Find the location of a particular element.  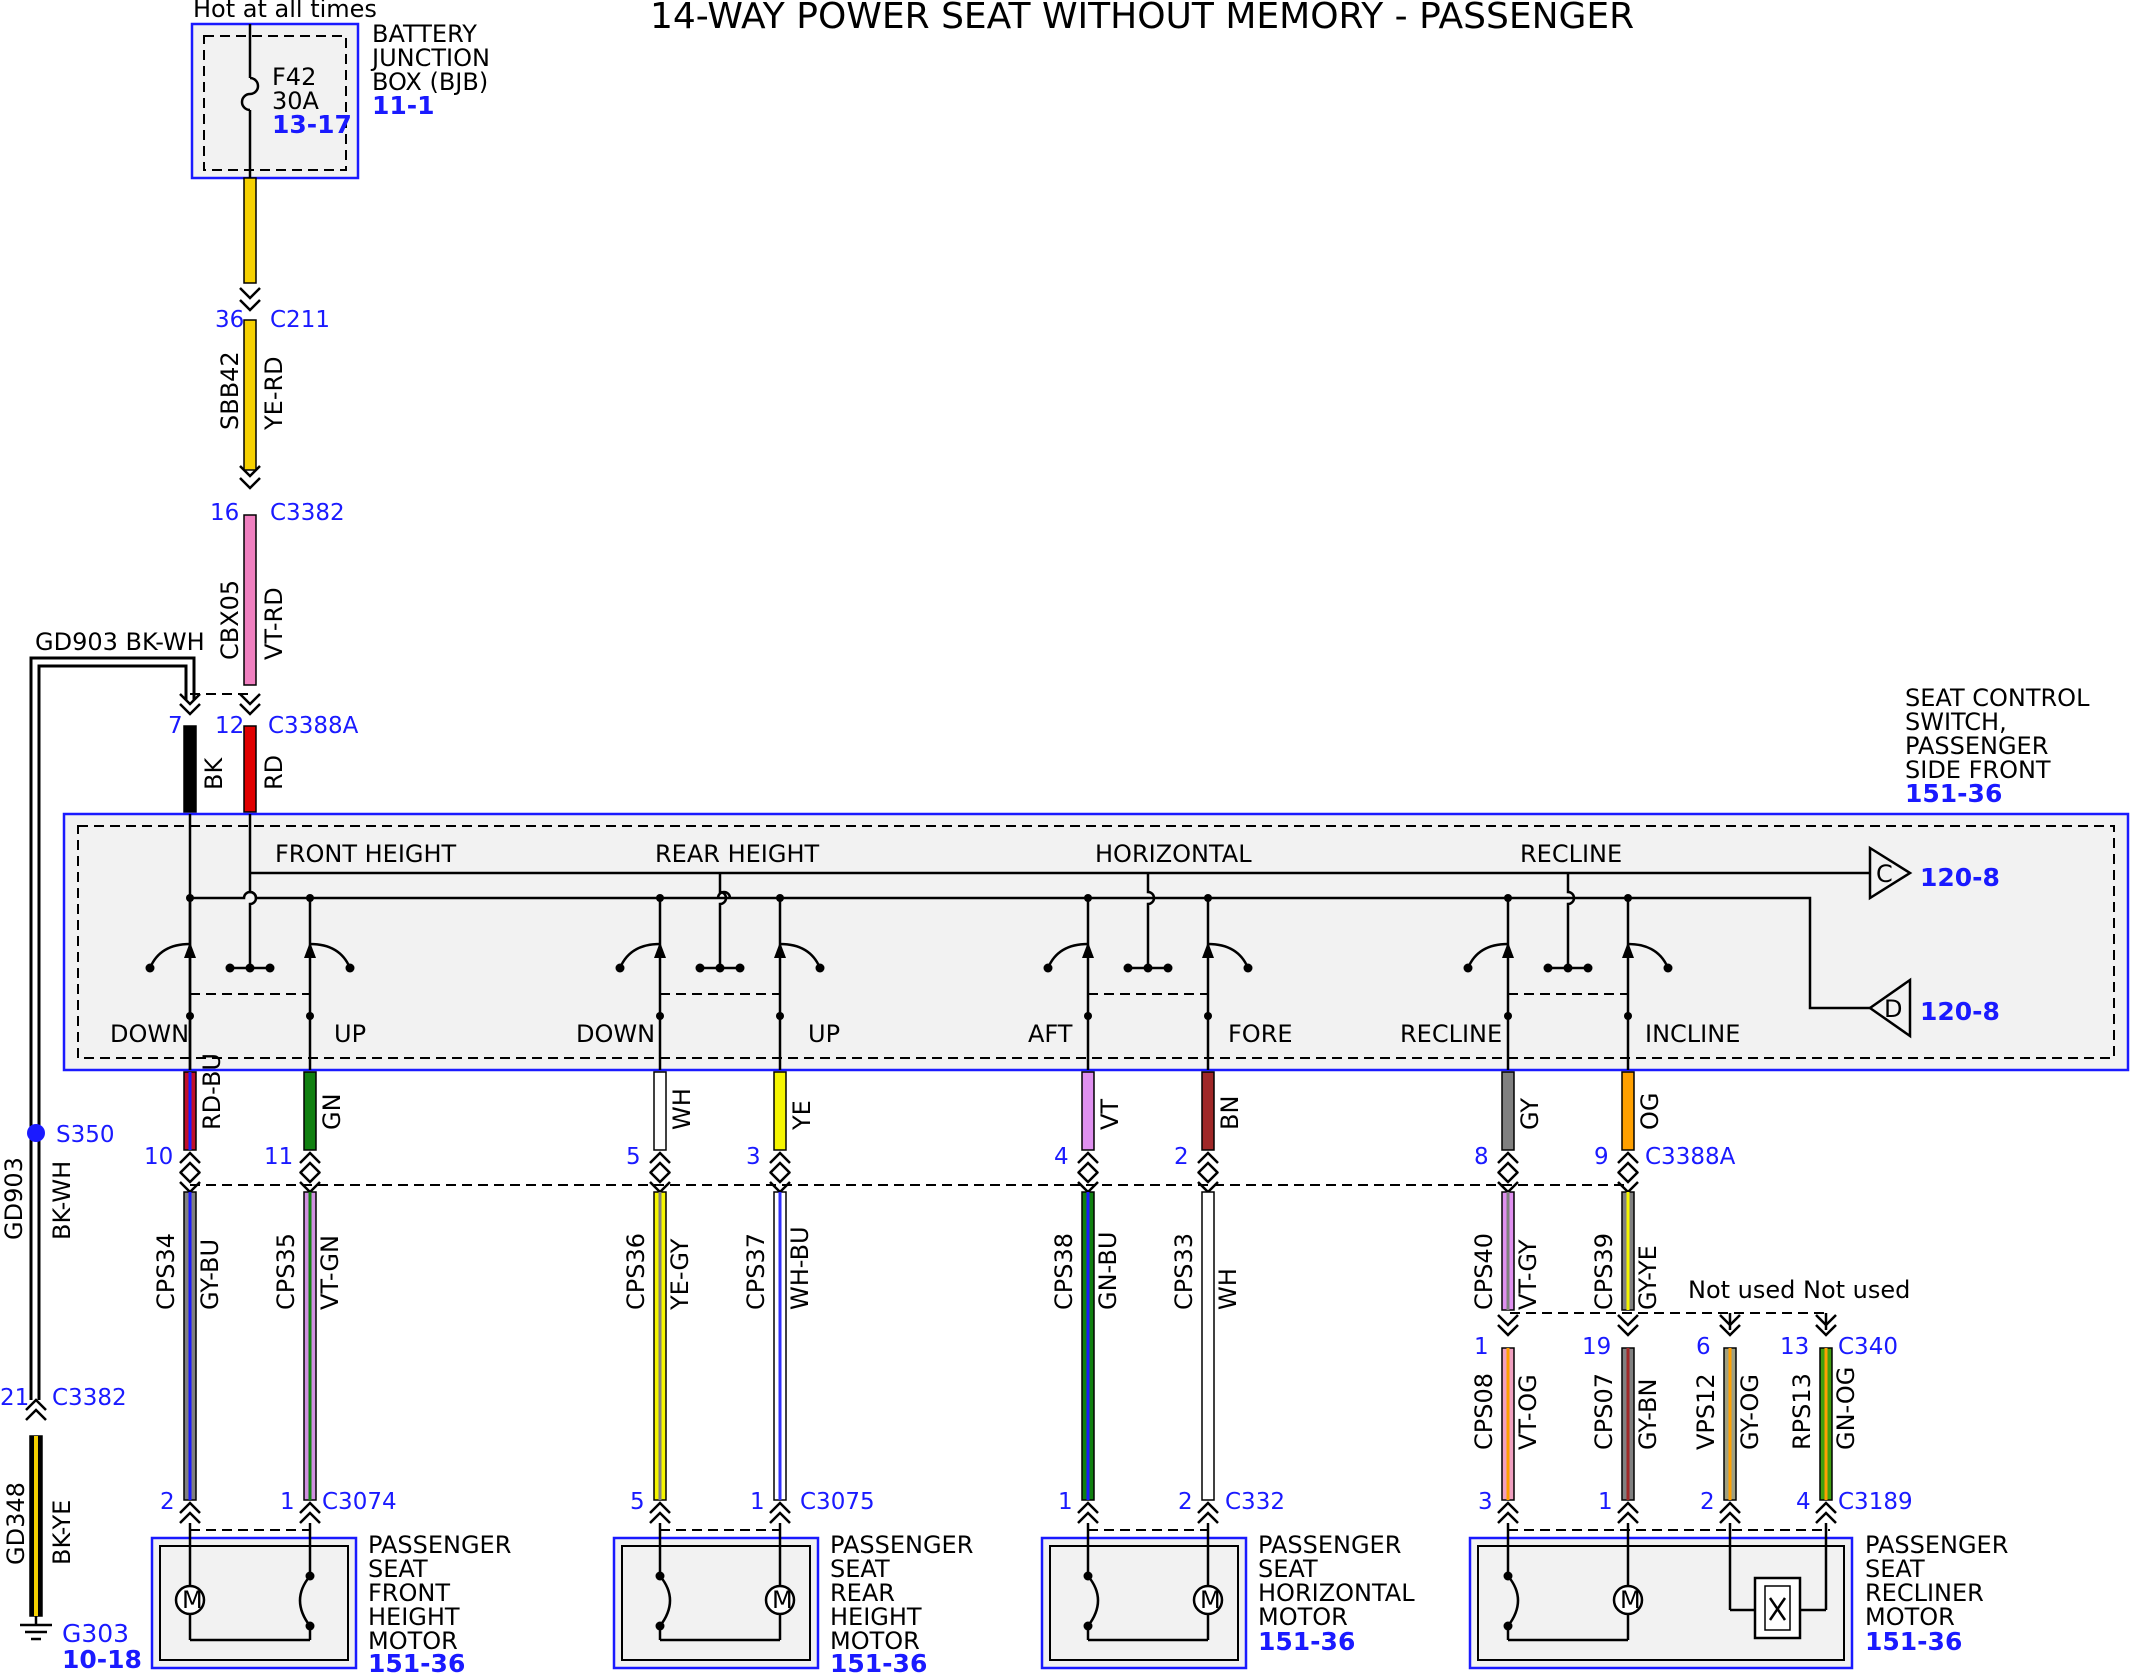

lower-circuit-8: CPS39 is located at coordinates (1604, 1271).